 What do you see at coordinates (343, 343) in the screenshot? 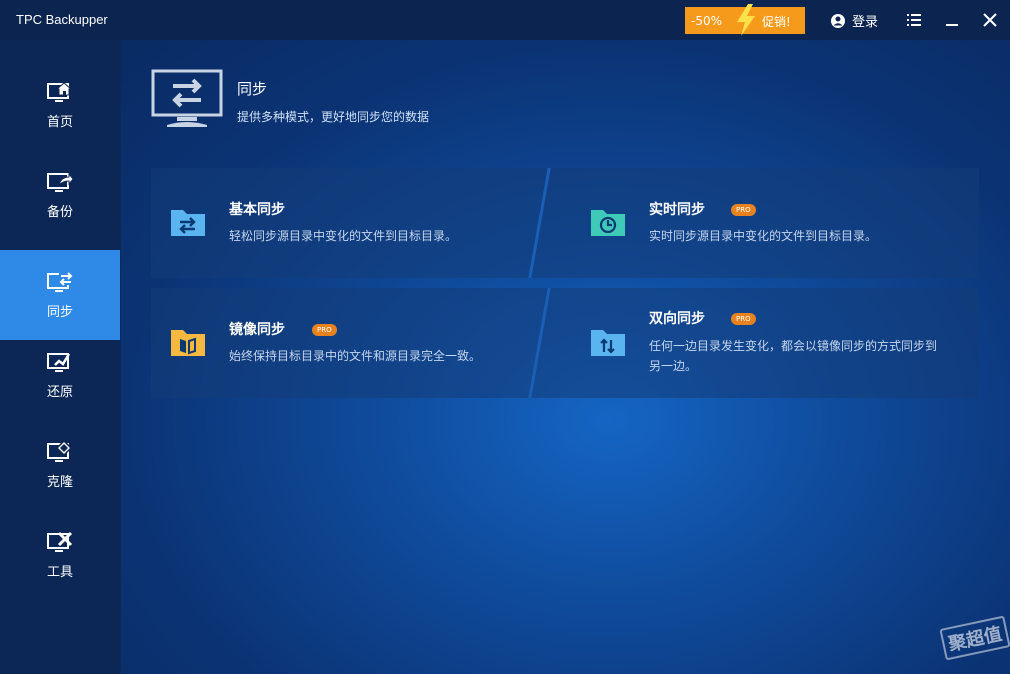
I see `mirror-sync-card: 镜像同步 PRO 始终保持目标目录中的文件和源目录完全一致。` at bounding box center [343, 343].